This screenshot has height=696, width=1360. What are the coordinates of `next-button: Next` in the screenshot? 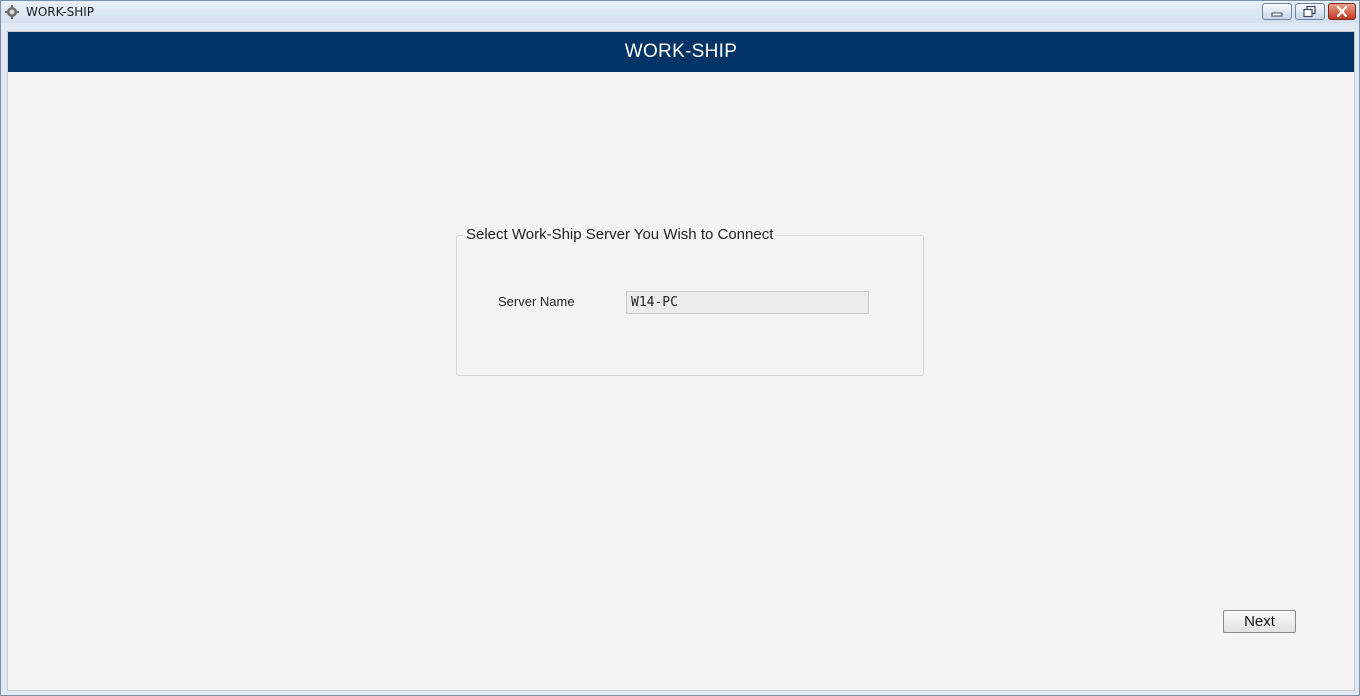 It's located at (1259, 621).